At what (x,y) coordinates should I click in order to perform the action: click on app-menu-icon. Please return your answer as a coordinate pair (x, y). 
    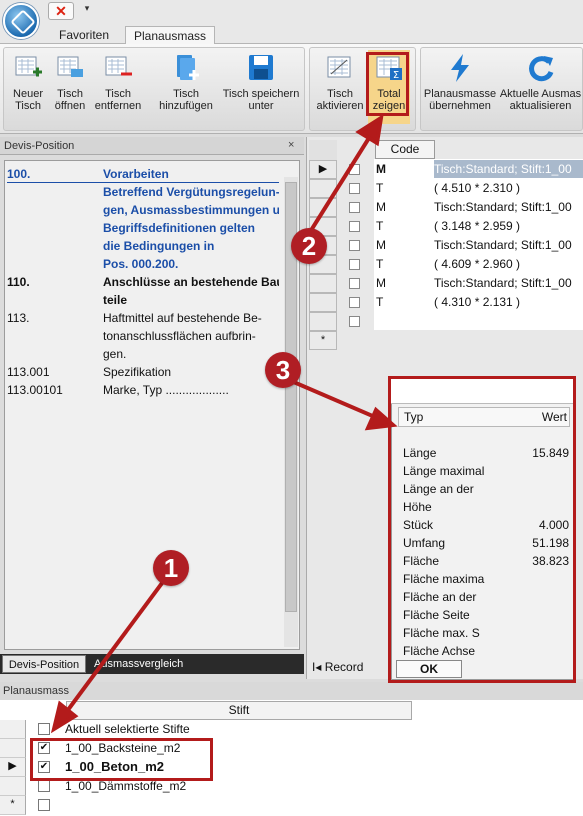
    Looking at the image, I should click on (21, 21).